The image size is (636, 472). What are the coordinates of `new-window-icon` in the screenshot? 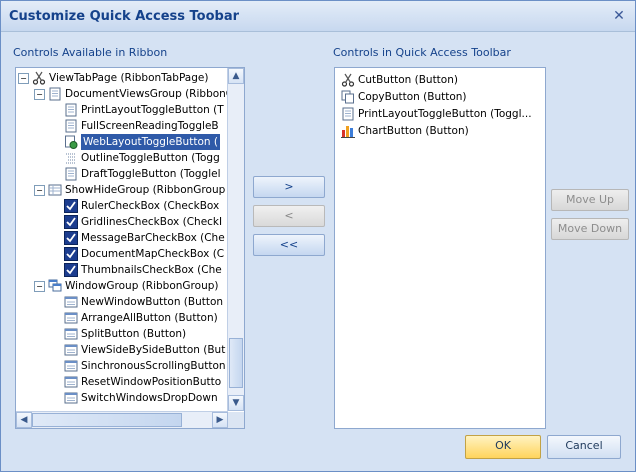 It's located at (71, 302).